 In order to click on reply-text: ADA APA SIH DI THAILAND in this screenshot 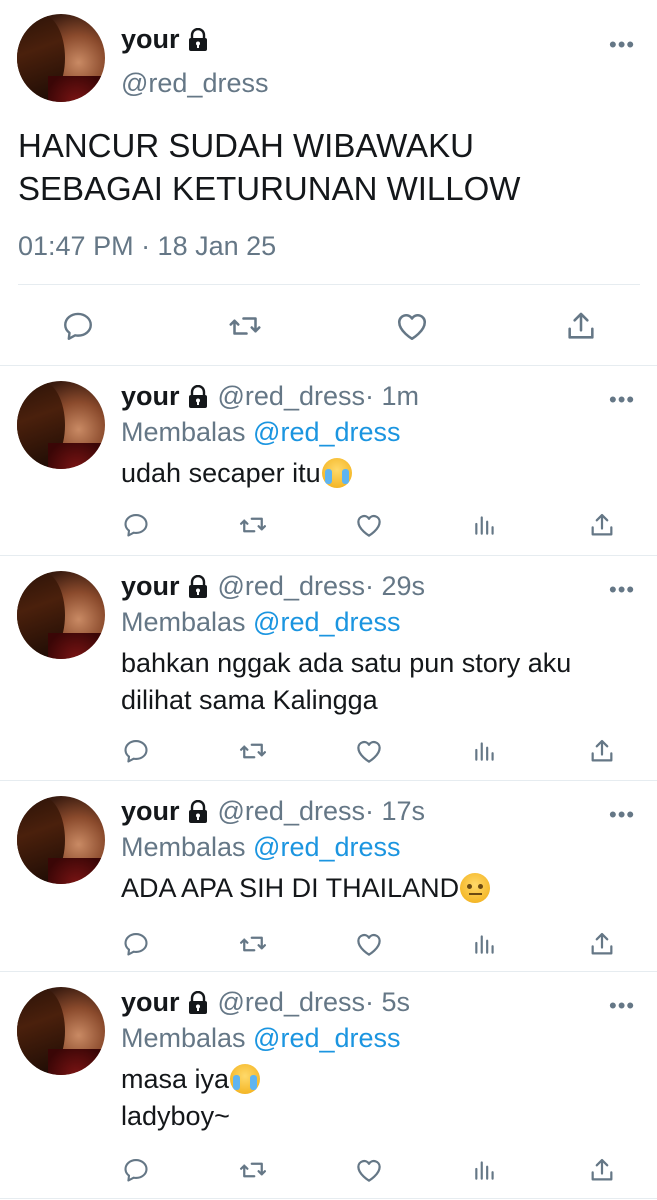, I will do `click(376, 888)`.